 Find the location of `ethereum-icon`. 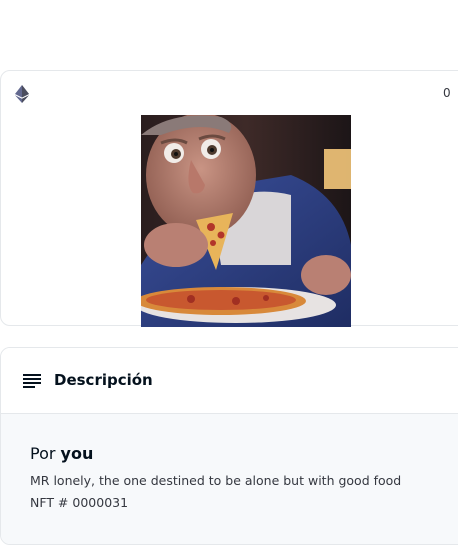

ethereum-icon is located at coordinates (22, 94).